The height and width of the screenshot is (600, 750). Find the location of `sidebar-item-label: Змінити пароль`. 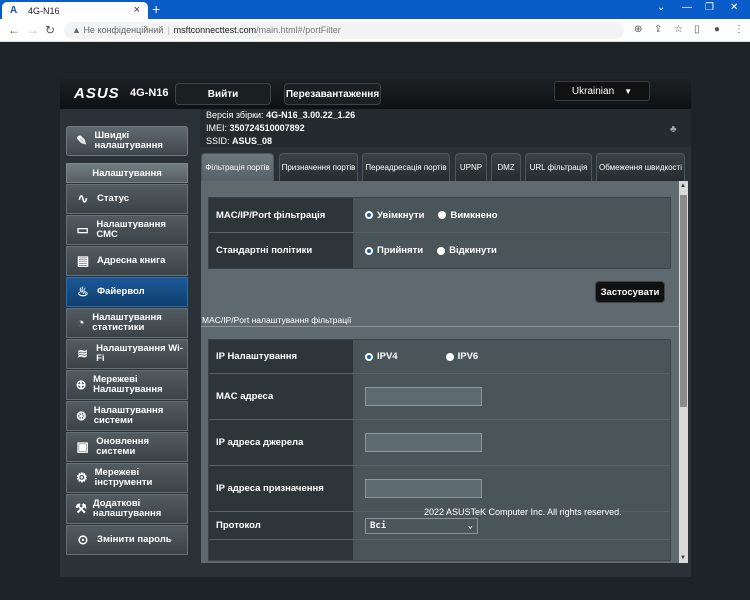

sidebar-item-label: Змінити пароль is located at coordinates (134, 539).